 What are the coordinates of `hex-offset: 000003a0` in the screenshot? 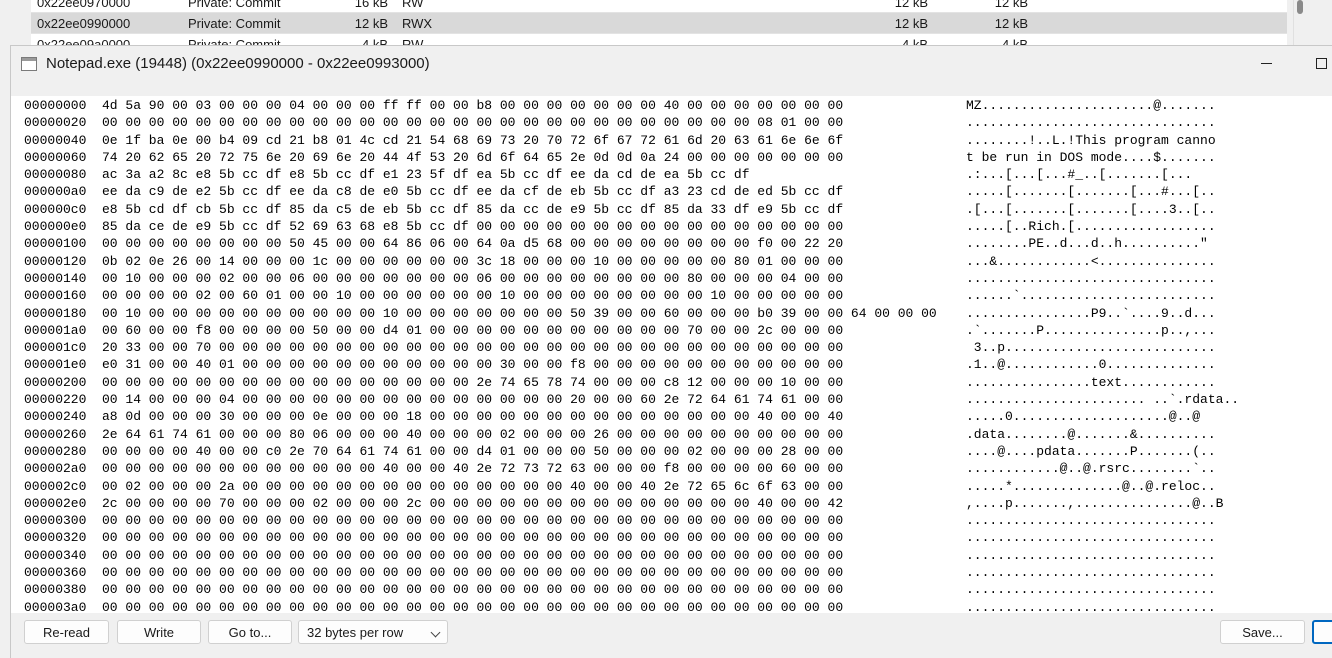 It's located at (55, 606).